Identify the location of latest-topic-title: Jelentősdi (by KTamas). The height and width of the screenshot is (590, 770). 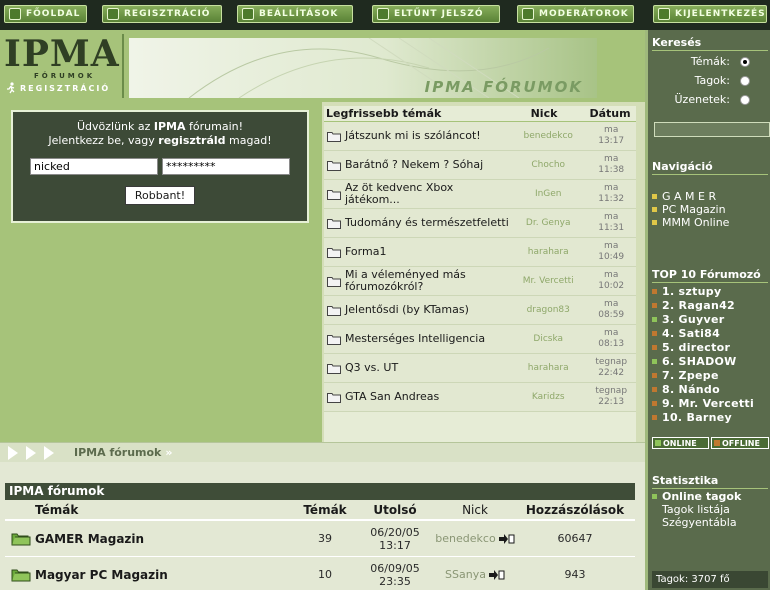
(427, 310).